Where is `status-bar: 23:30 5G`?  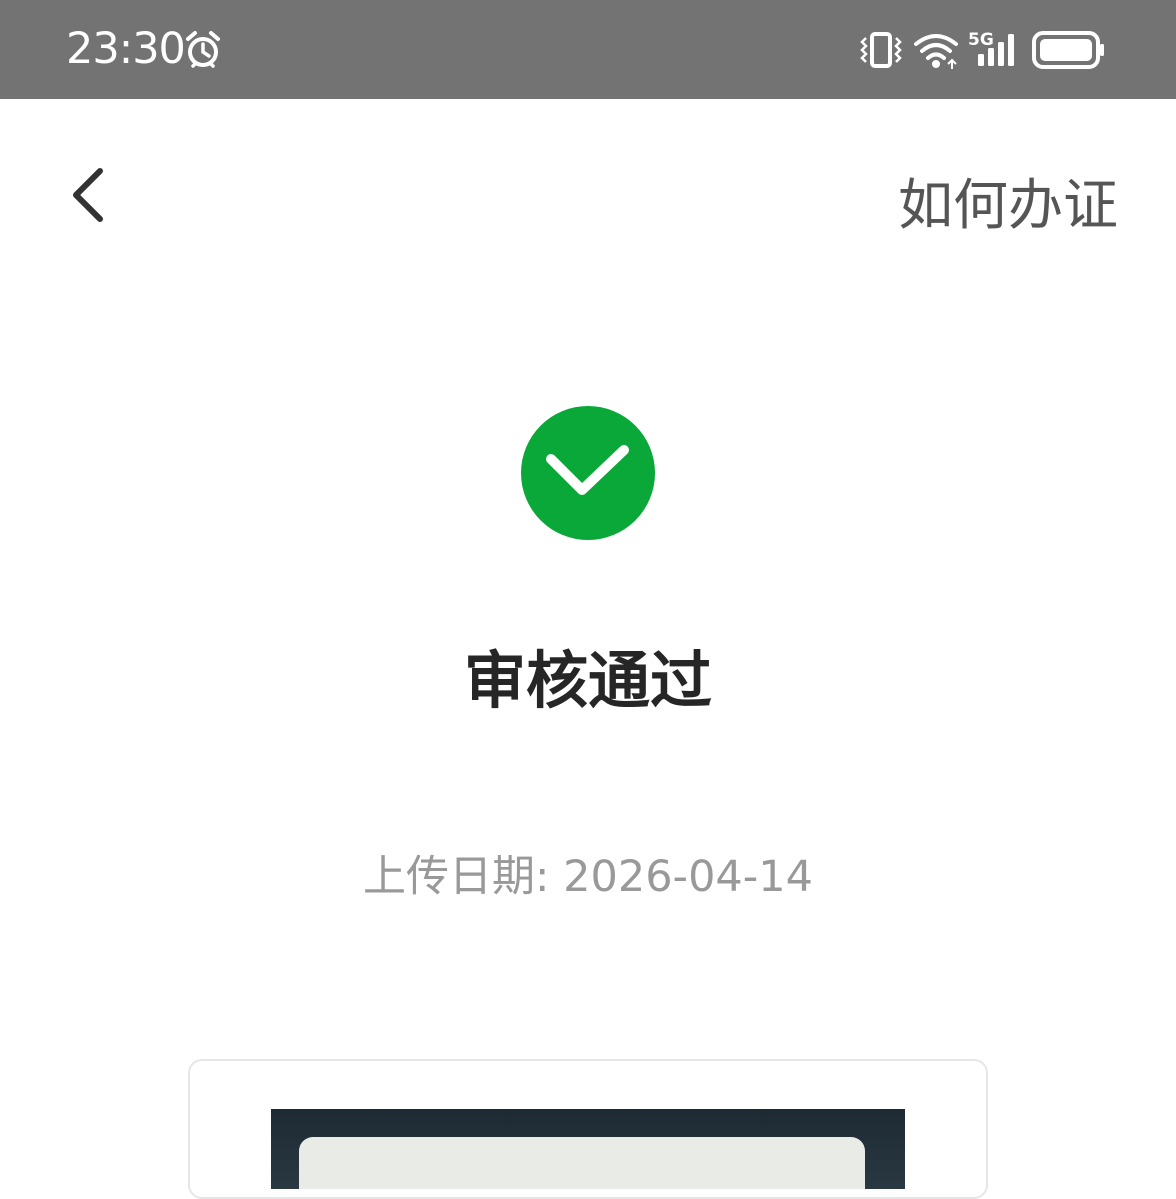 status-bar: 23:30 5G is located at coordinates (588, 49).